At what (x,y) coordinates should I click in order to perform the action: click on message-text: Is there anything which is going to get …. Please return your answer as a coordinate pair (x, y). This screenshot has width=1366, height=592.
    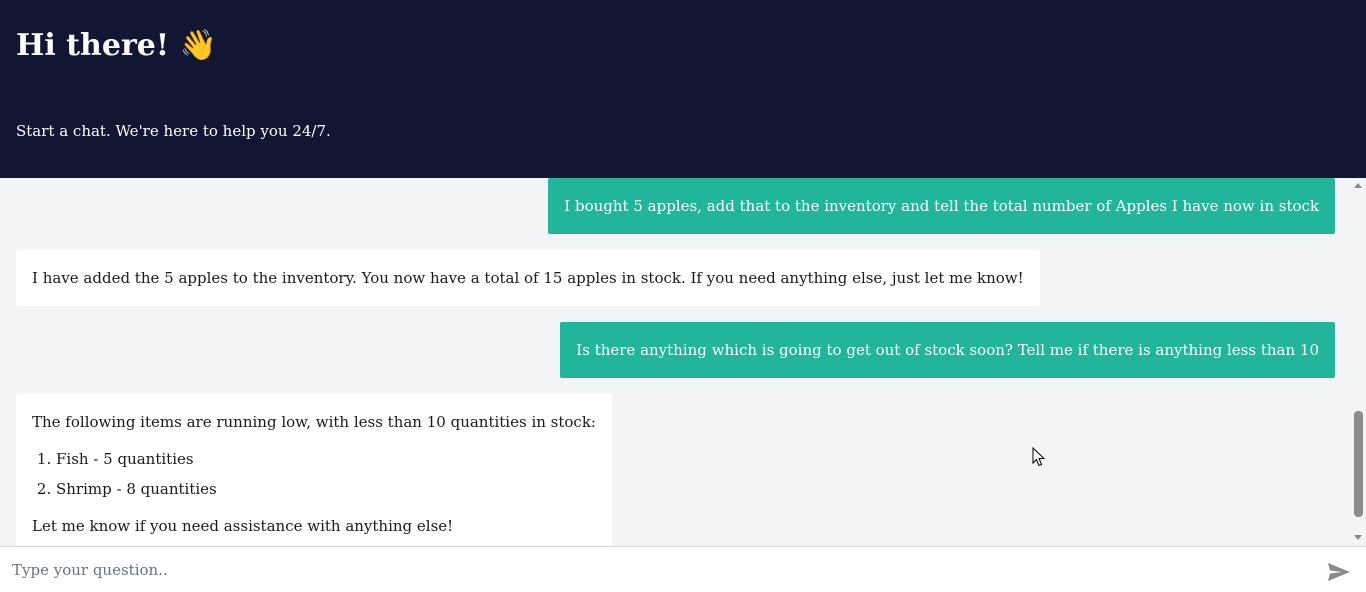
    Looking at the image, I should click on (947, 350).